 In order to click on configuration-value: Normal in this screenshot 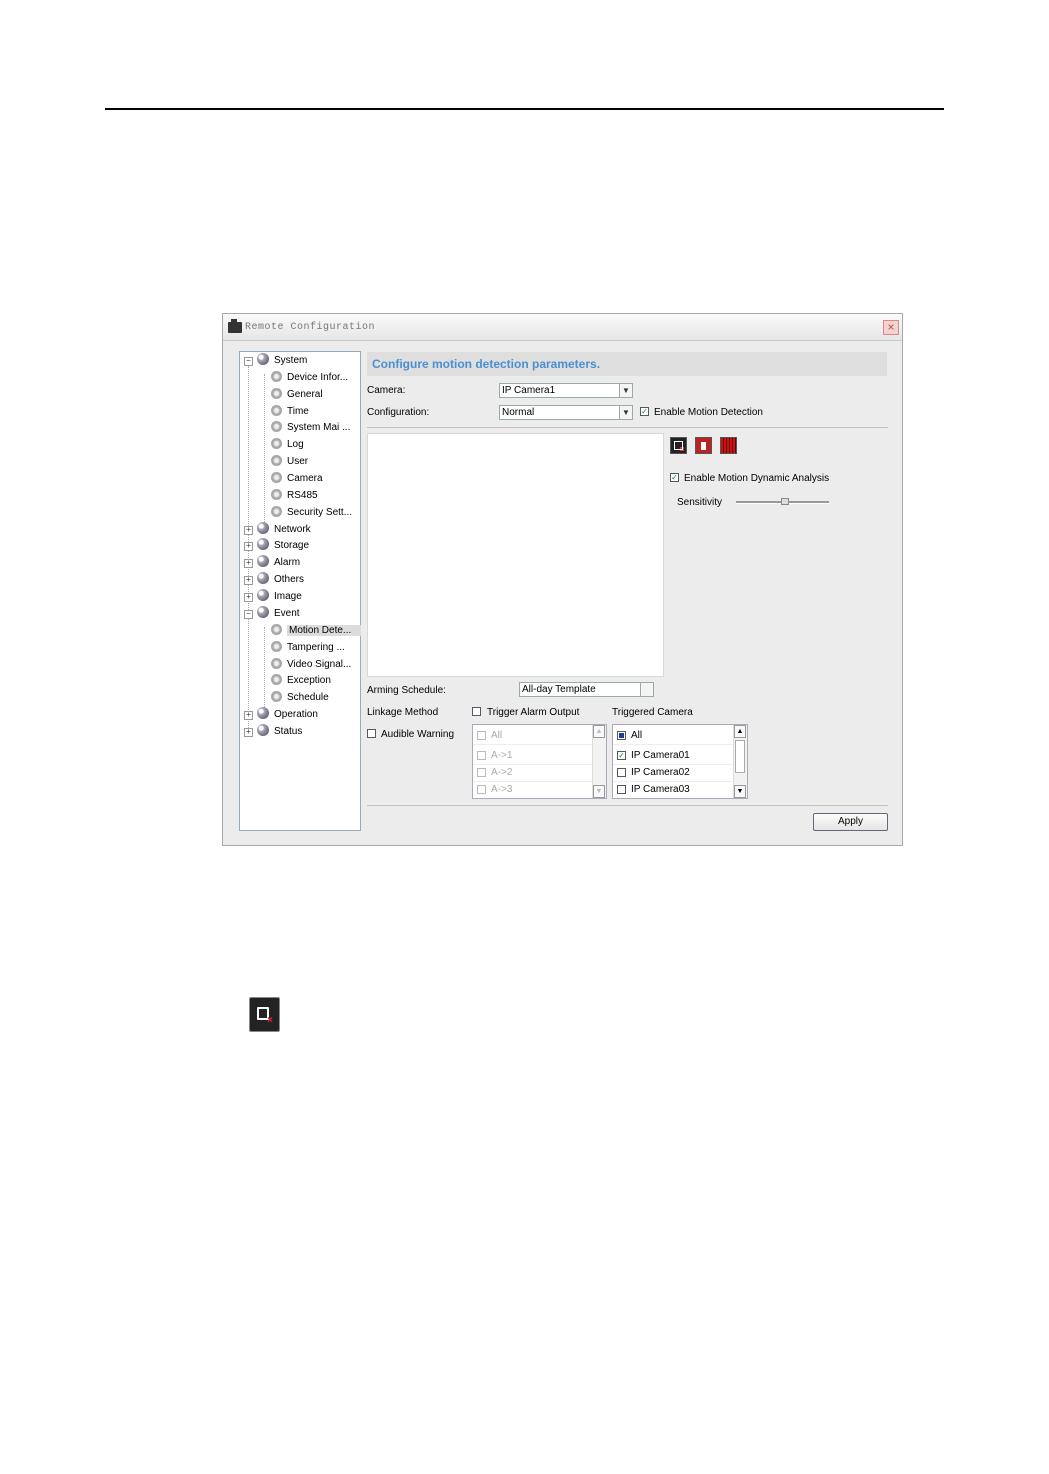, I will do `click(518, 412)`.